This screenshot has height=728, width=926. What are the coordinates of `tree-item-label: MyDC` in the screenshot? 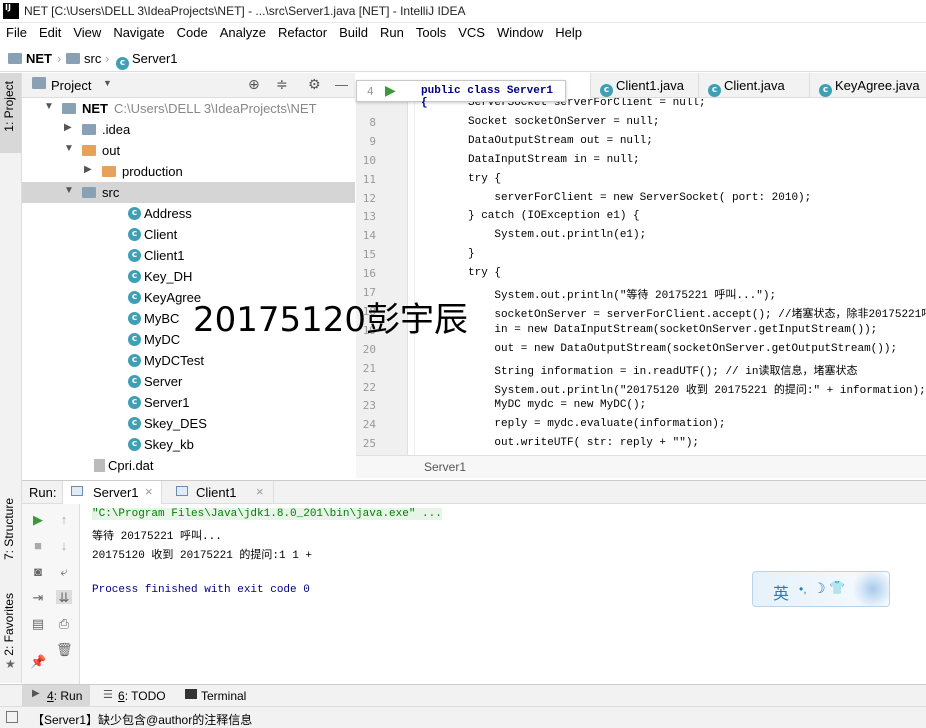 It's located at (162, 339).